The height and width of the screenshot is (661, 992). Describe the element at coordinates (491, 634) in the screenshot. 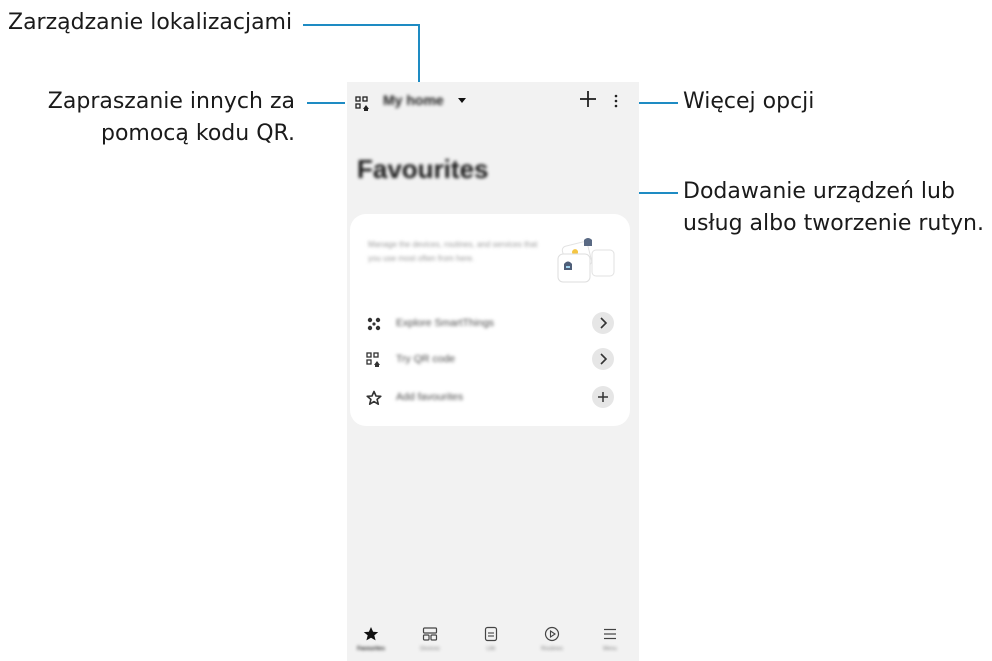

I see `life-icon` at that location.